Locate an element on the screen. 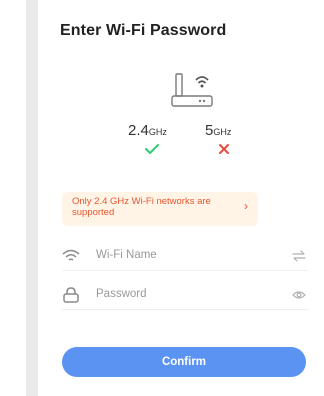 This screenshot has height=396, width=324. eye-icon is located at coordinates (299, 295).